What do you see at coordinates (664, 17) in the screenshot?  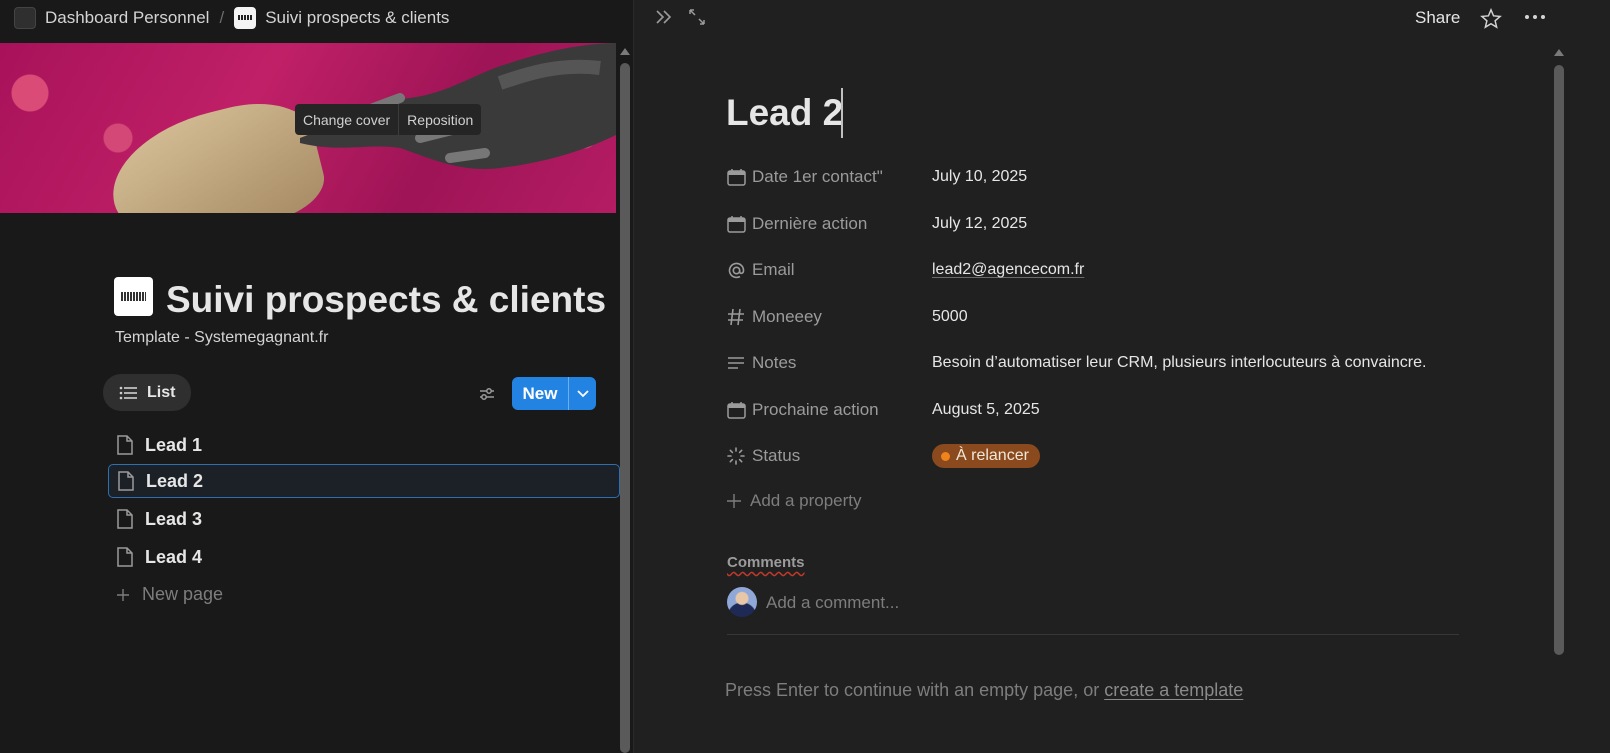 I see `close-peek-icon` at bounding box center [664, 17].